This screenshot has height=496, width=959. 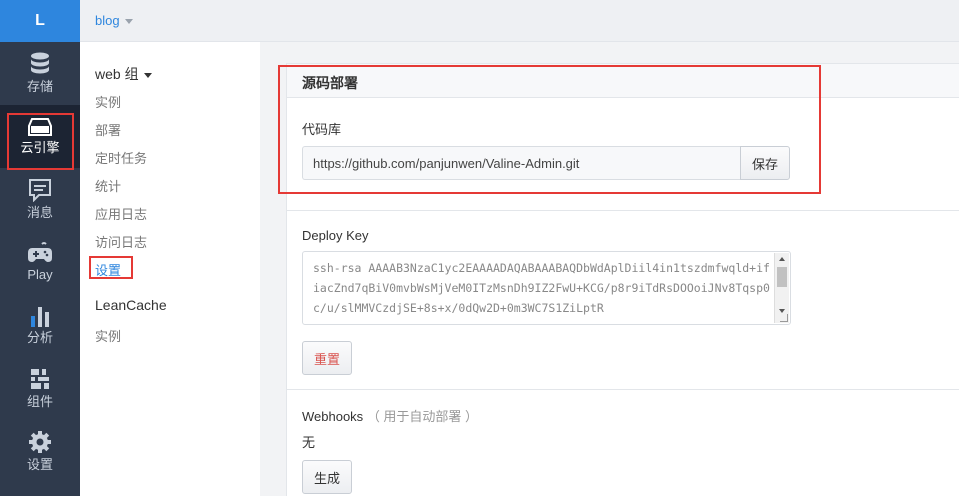 I want to click on bar-chart-icon, so click(x=40, y=317).